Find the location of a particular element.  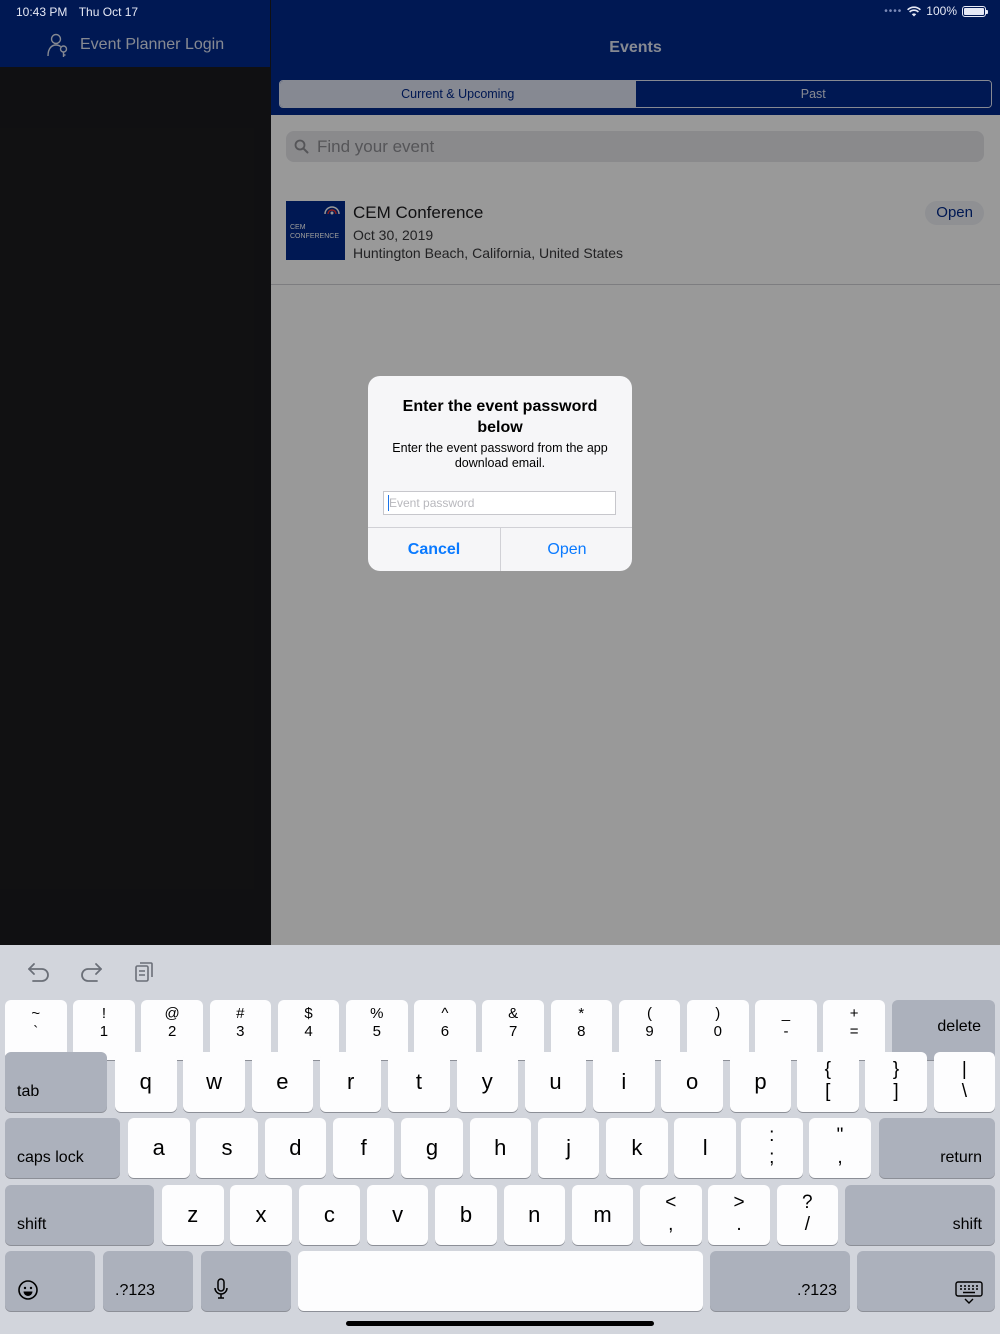

key-number-10: ) 0 is located at coordinates (718, 1030).